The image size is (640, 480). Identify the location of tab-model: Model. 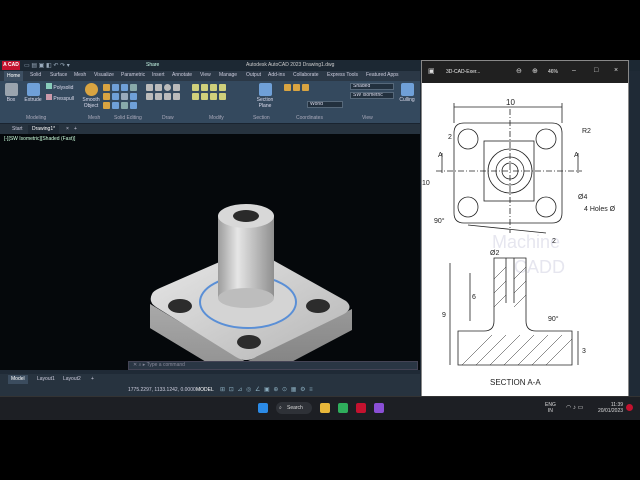
(18, 379).